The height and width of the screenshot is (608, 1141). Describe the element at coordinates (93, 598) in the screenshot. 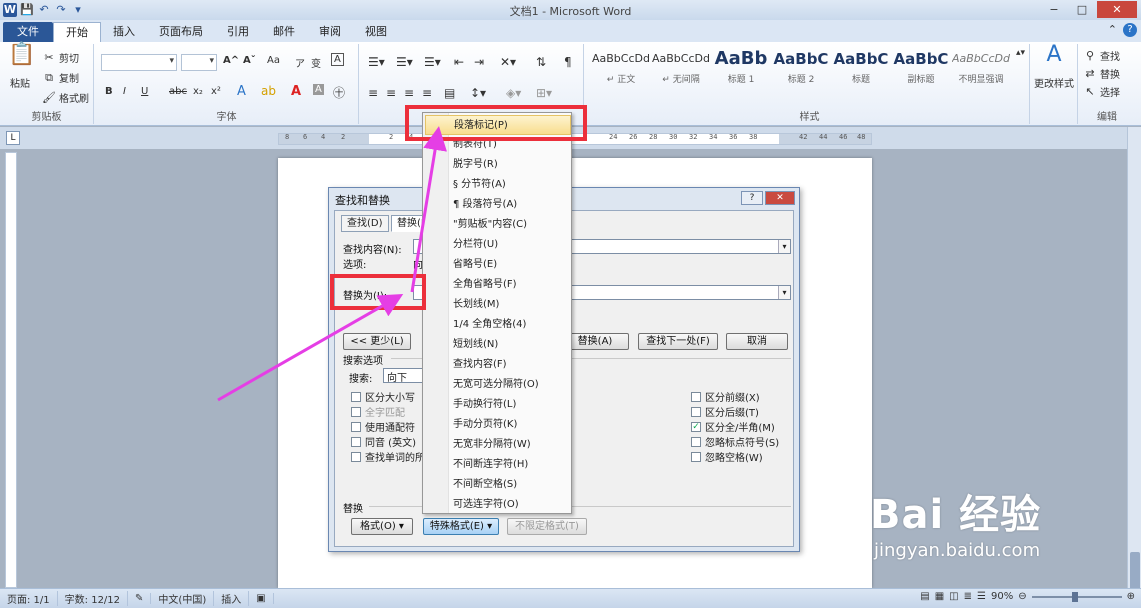

I see `word-count: 字数: 12/12` at that location.